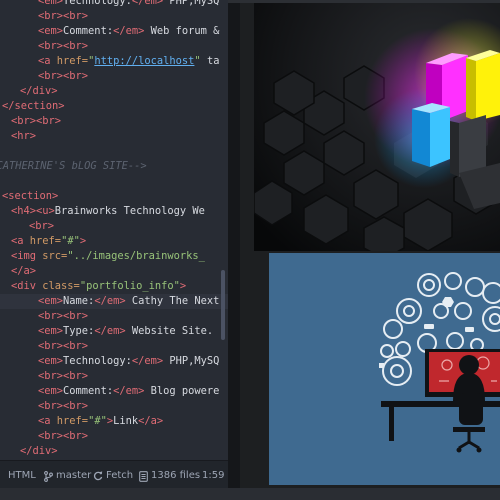 The height and width of the screenshot is (500, 500). I want to click on grammar-label: HTML, so click(22, 475).